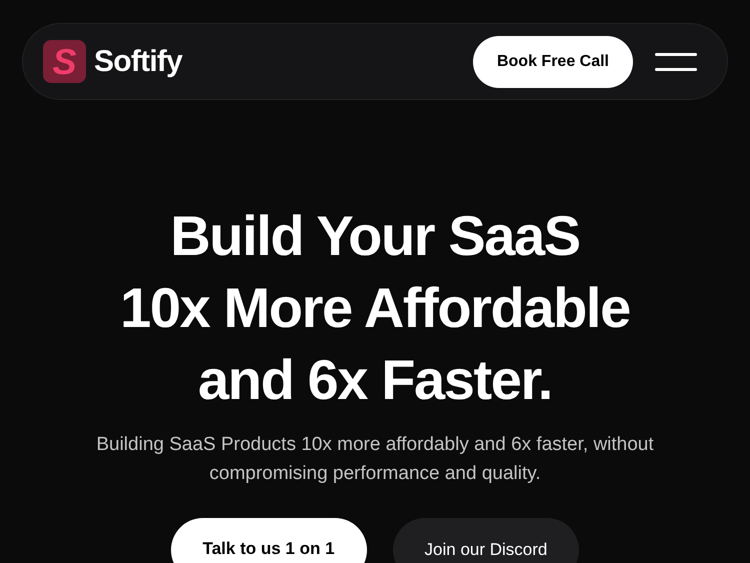 This screenshot has width=750, height=563. What do you see at coordinates (486, 540) in the screenshot?
I see `discord-button: Join our Discord` at bounding box center [486, 540].